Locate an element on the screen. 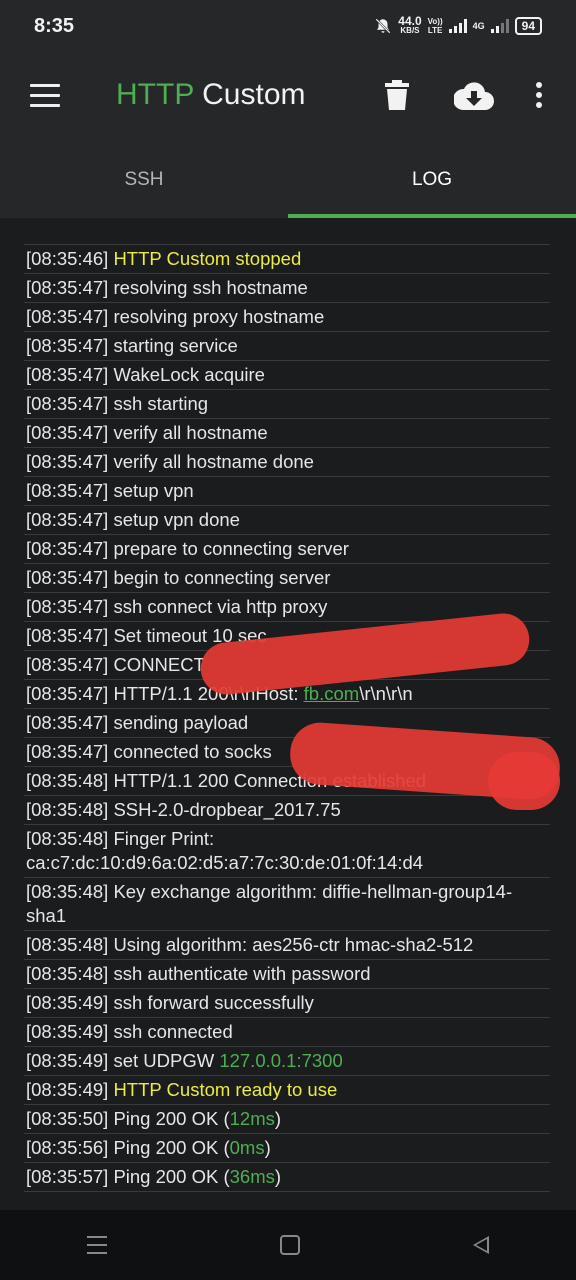 This screenshot has width=576, height=1280. log-text: WakeLock acquire is located at coordinates (189, 374).